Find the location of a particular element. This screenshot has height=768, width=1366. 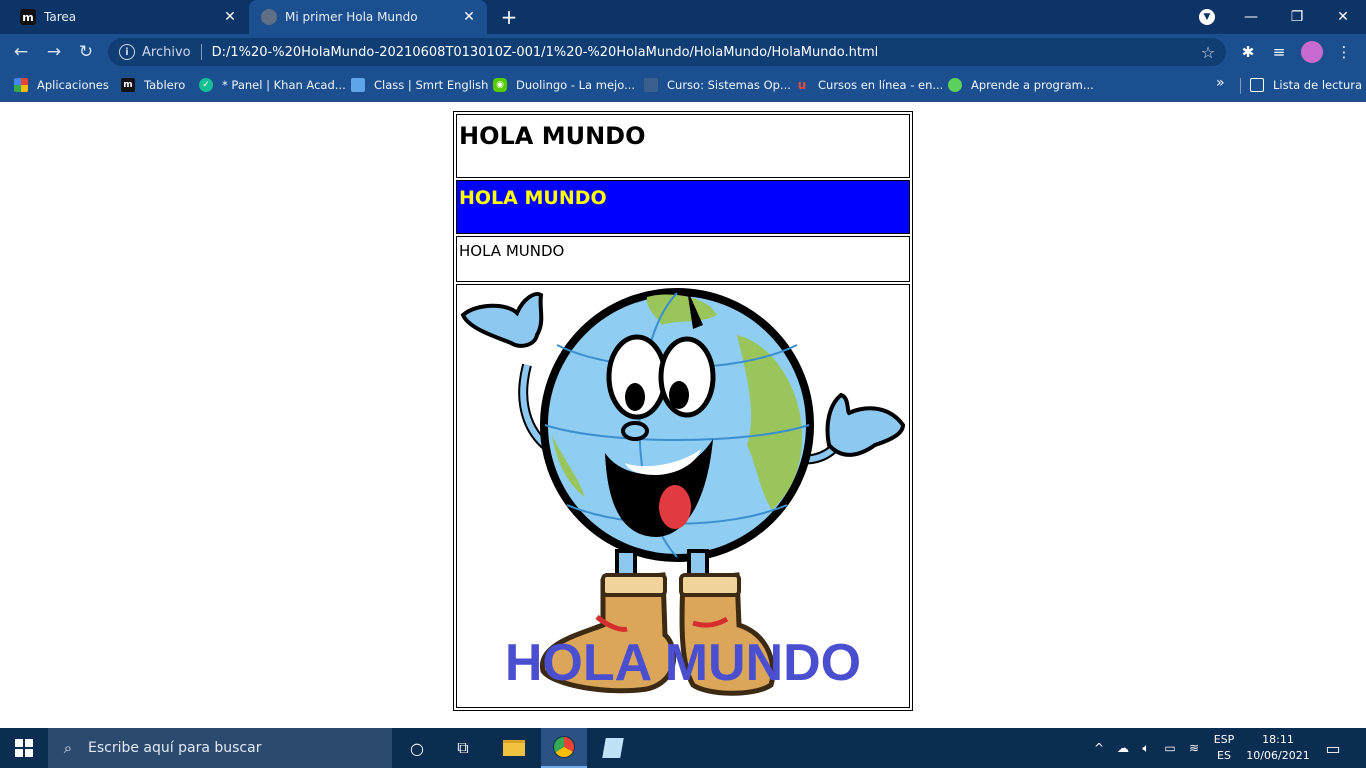

table-cell-1: HOLA MUNDO is located at coordinates (683, 146).